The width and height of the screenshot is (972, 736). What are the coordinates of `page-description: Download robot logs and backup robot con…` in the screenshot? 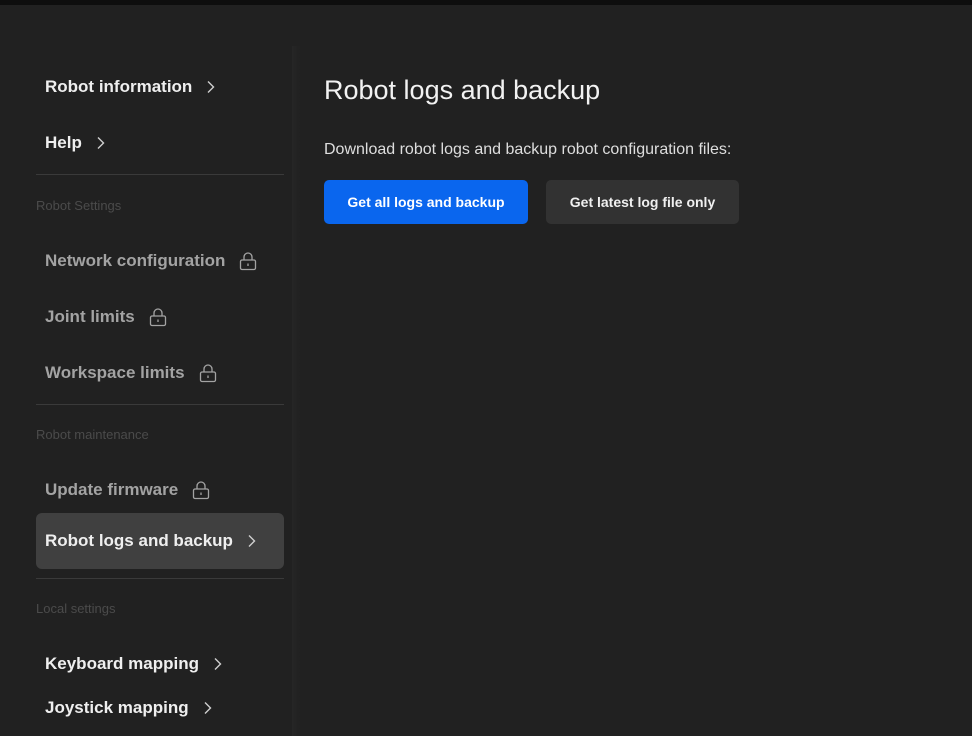 It's located at (528, 149).